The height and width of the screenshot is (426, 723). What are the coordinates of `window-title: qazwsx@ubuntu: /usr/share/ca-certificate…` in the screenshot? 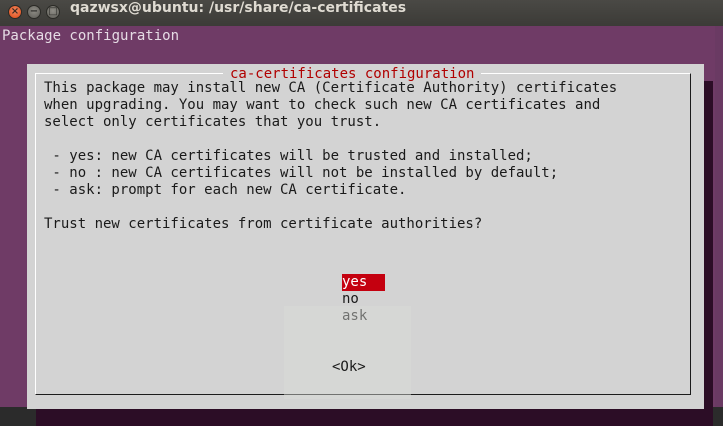 It's located at (238, 8).